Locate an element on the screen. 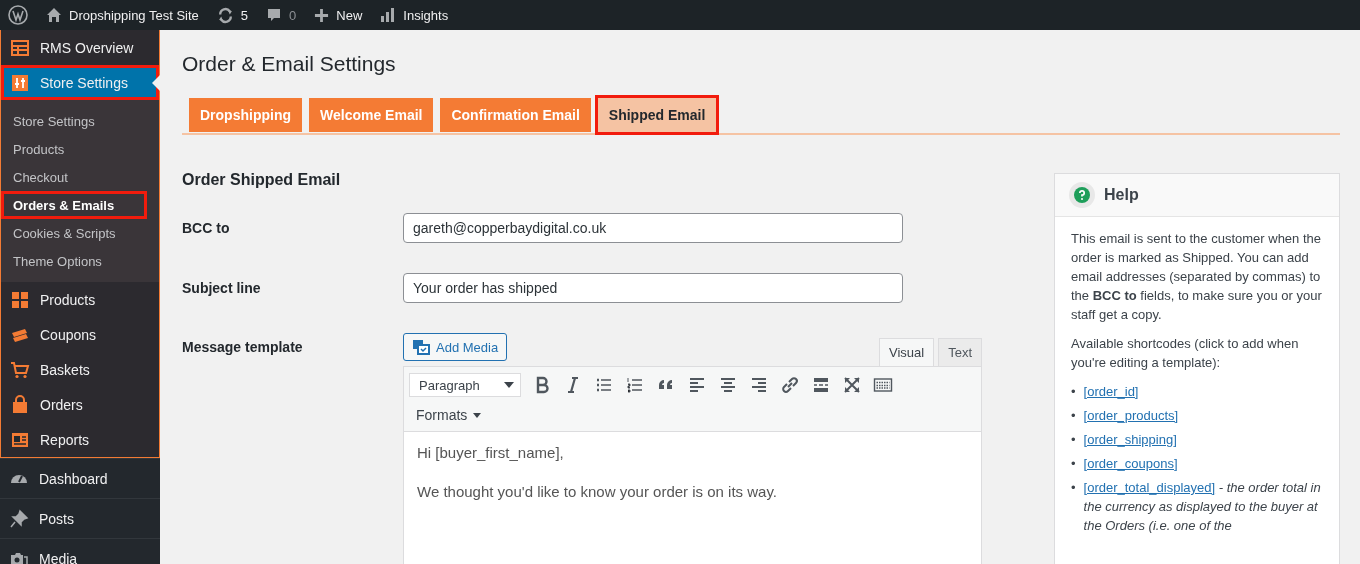 This screenshot has height=564, width=1360. field-label: Subject line is located at coordinates (222, 288).